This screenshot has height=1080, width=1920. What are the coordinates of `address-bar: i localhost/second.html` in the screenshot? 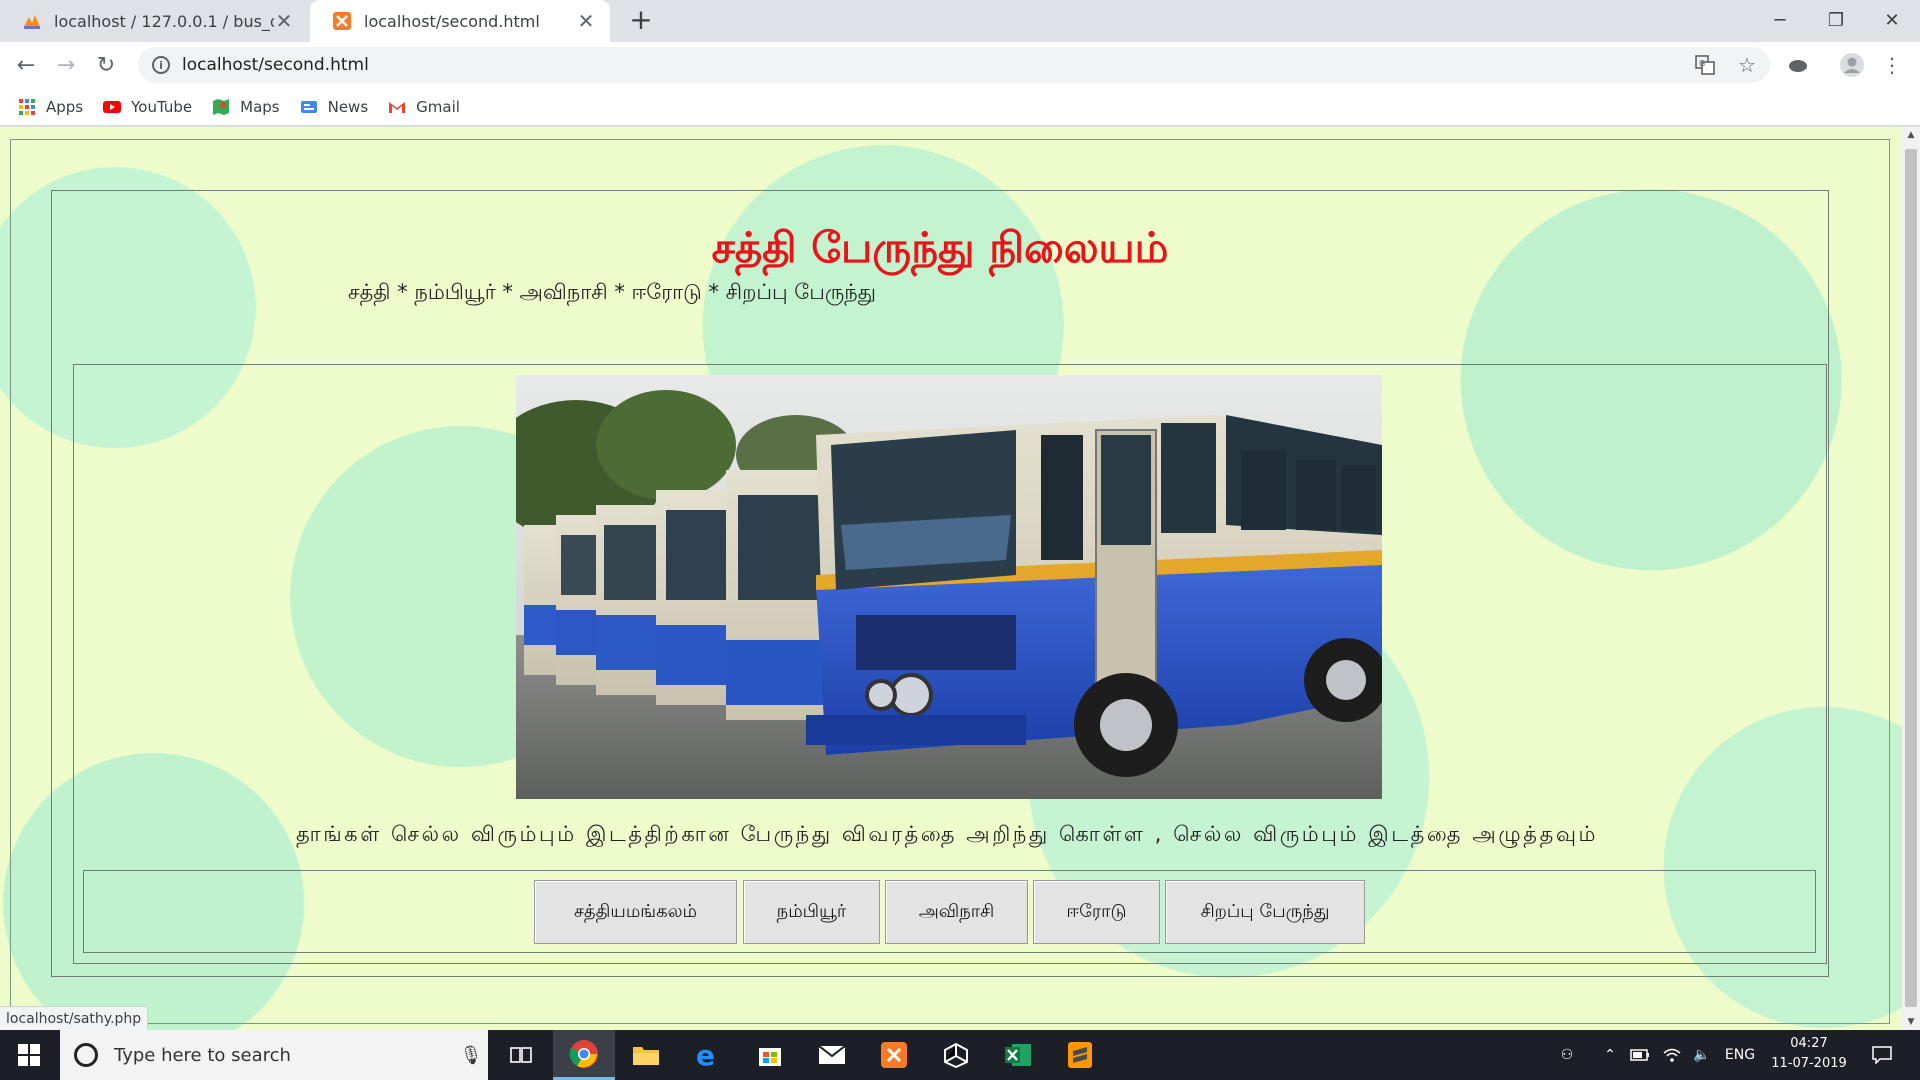 It's located at (954, 65).